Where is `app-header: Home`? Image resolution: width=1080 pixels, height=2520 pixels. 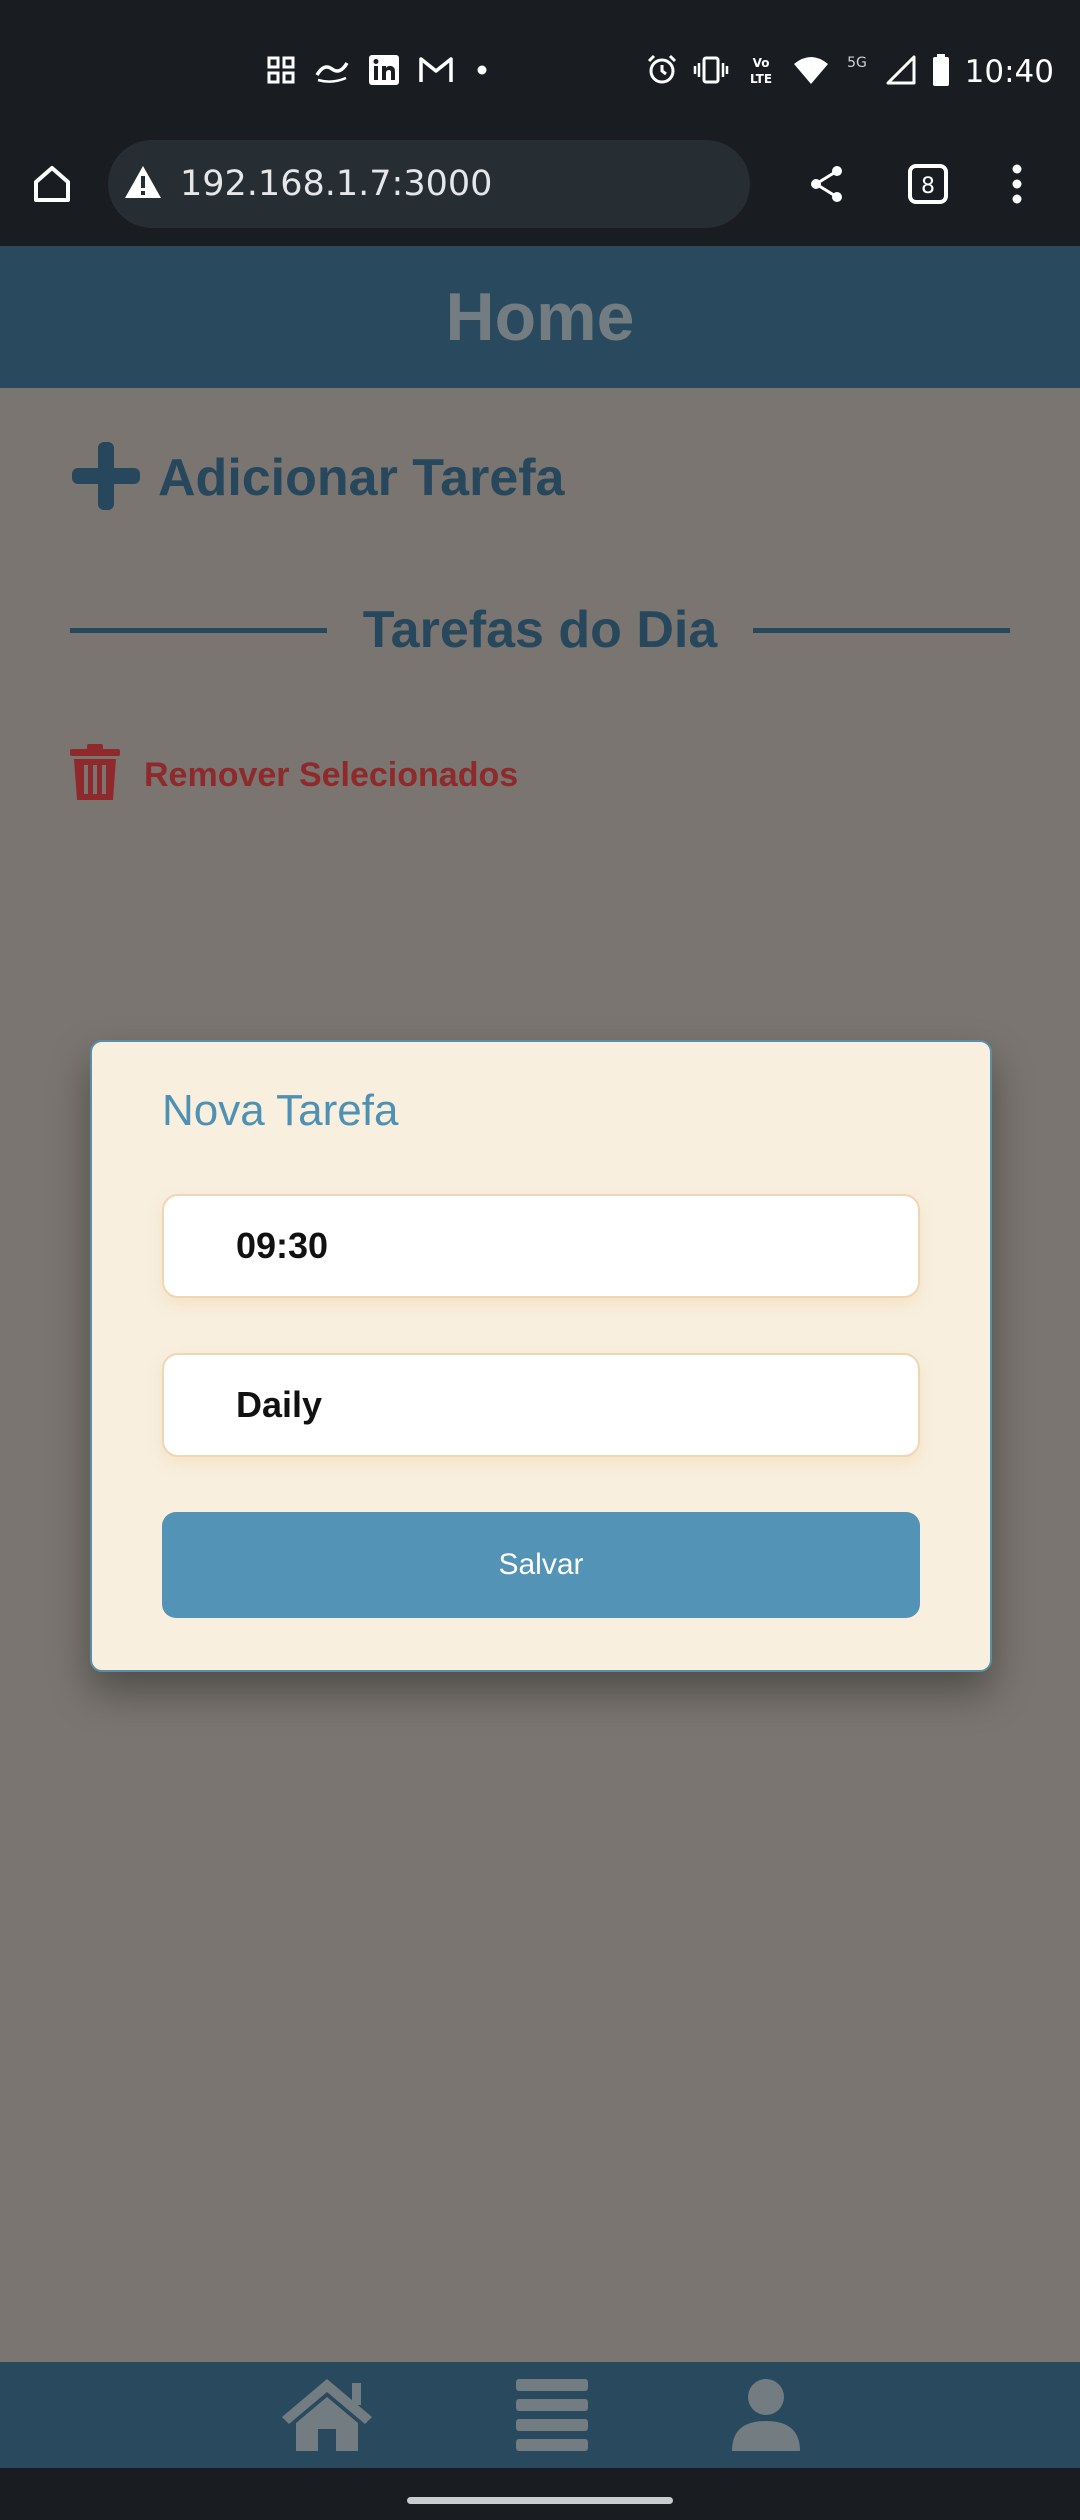
app-header: Home is located at coordinates (540, 317).